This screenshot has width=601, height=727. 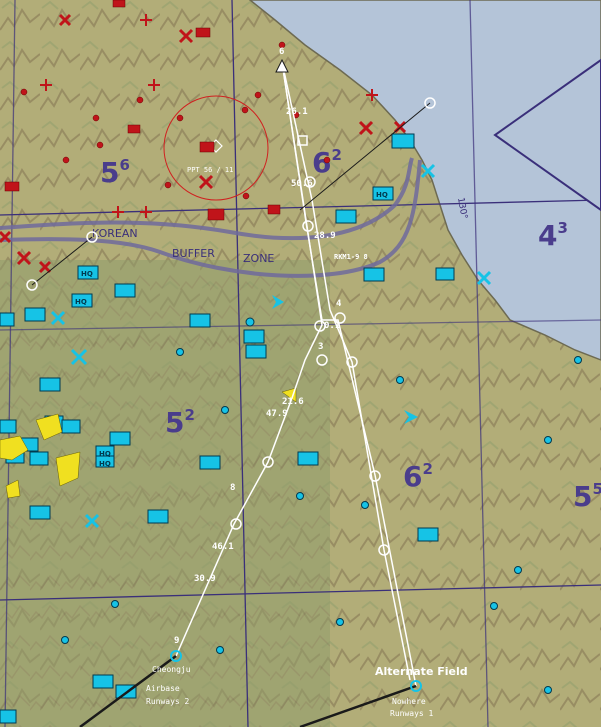 What do you see at coordinates (232, 488) in the screenshot?
I see `route-label: 8` at bounding box center [232, 488].